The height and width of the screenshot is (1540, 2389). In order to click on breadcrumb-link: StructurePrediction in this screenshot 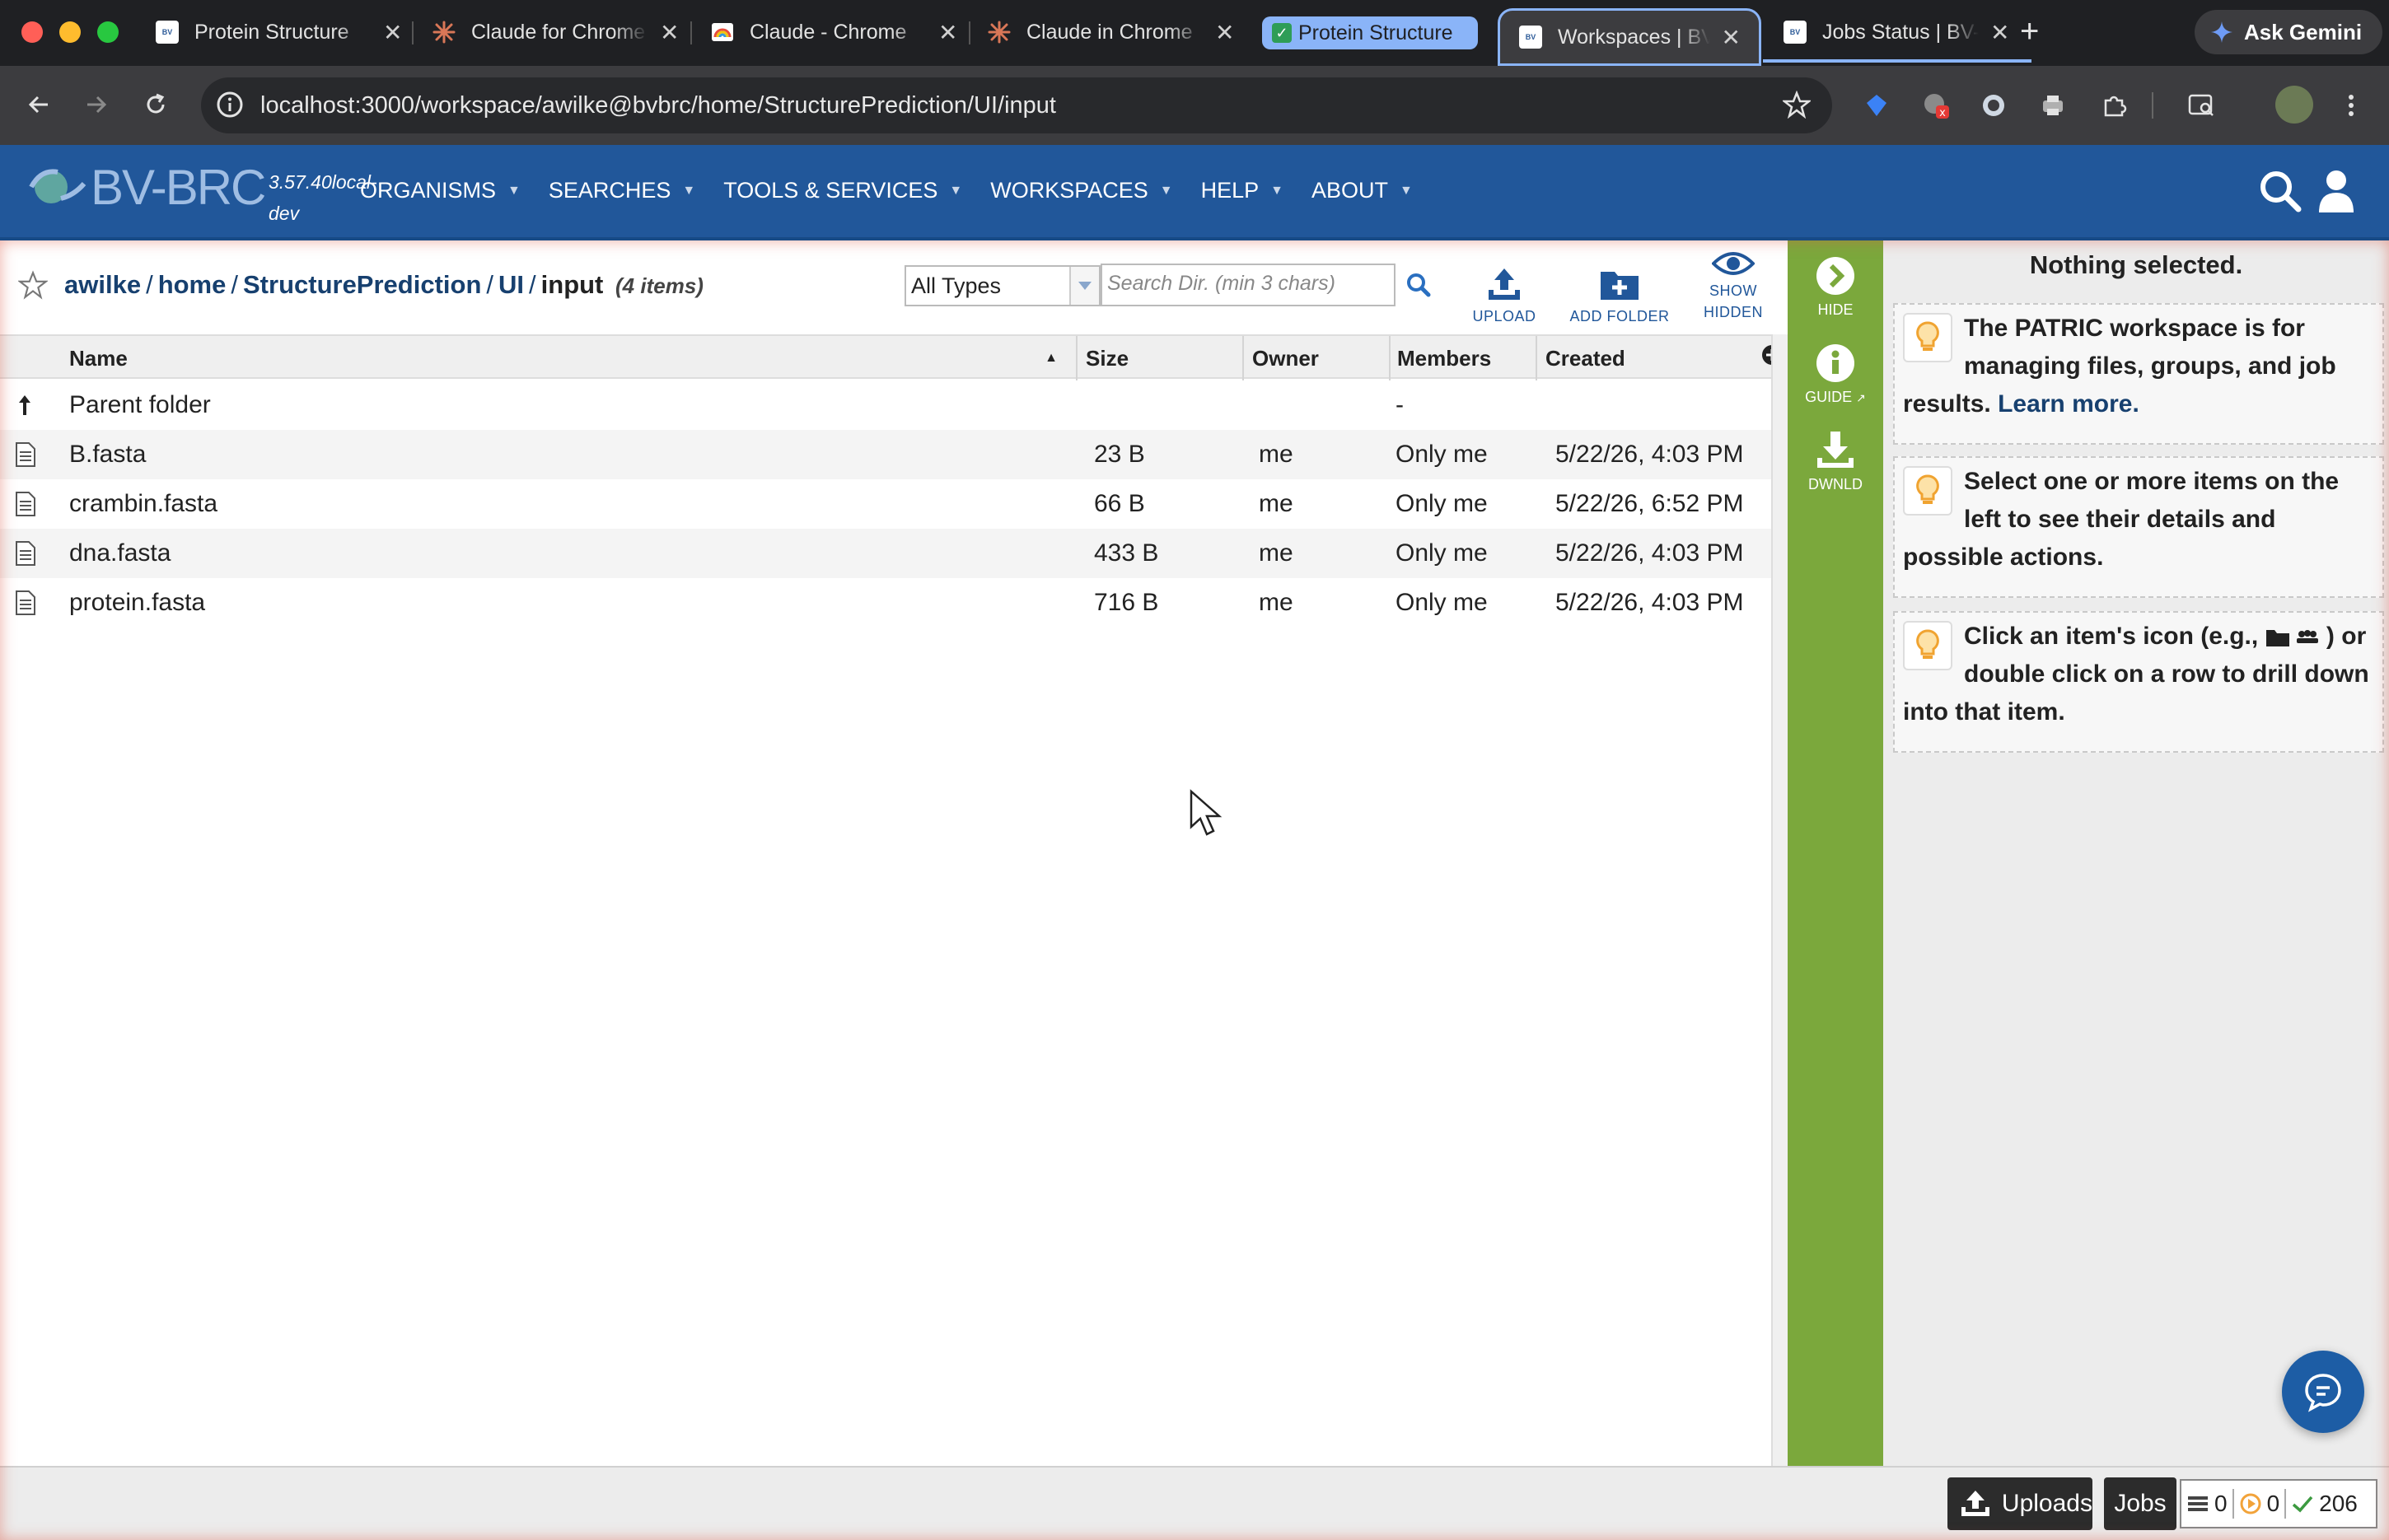, I will do `click(362, 284)`.